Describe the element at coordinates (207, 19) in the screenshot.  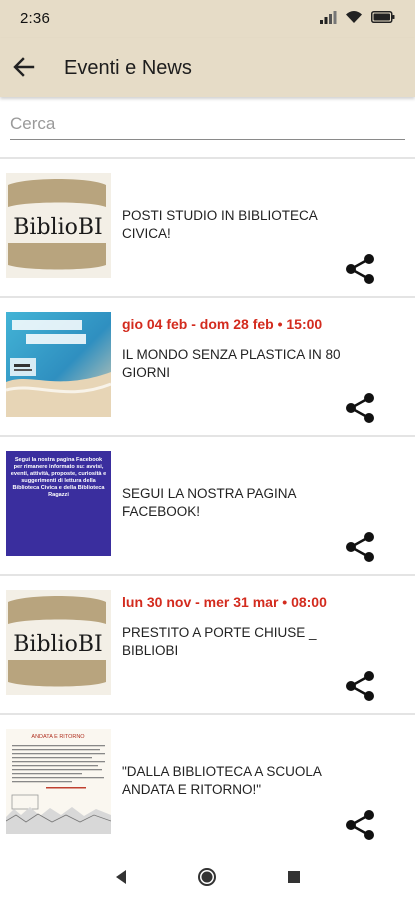
I see `status-bar: 2:36` at that location.